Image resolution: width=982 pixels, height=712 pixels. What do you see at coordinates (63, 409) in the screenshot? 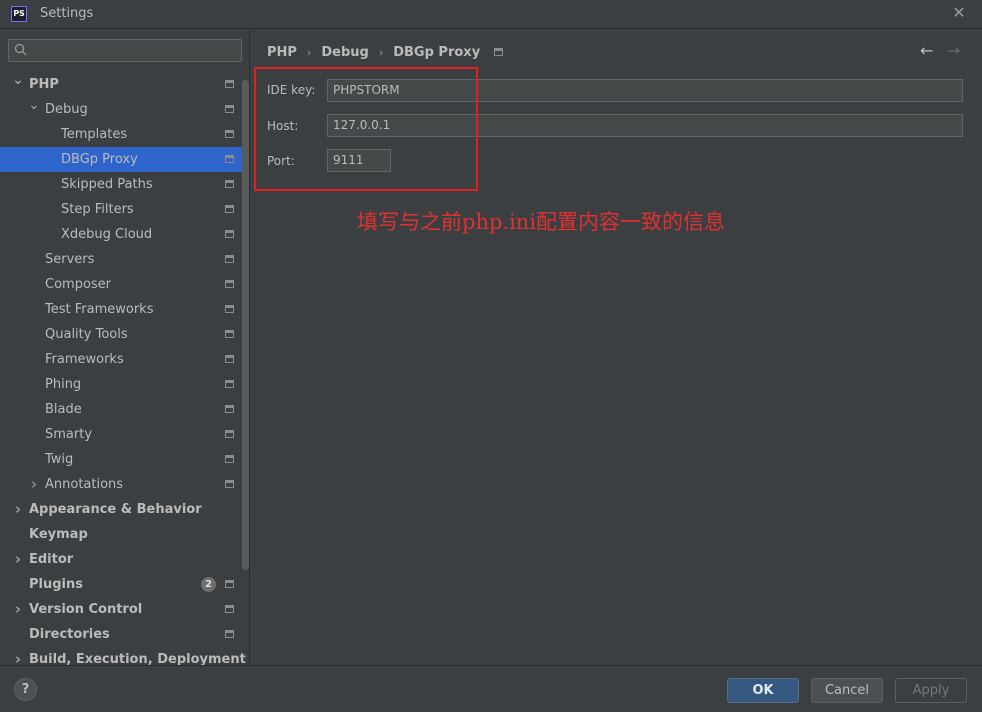
I see `sidebar-item-label: Blade` at bounding box center [63, 409].